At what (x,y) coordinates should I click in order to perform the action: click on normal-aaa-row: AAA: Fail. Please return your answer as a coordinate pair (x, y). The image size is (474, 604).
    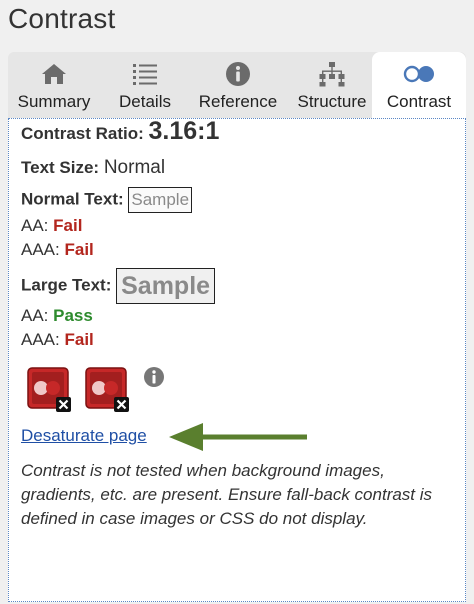
    Looking at the image, I should click on (57, 250).